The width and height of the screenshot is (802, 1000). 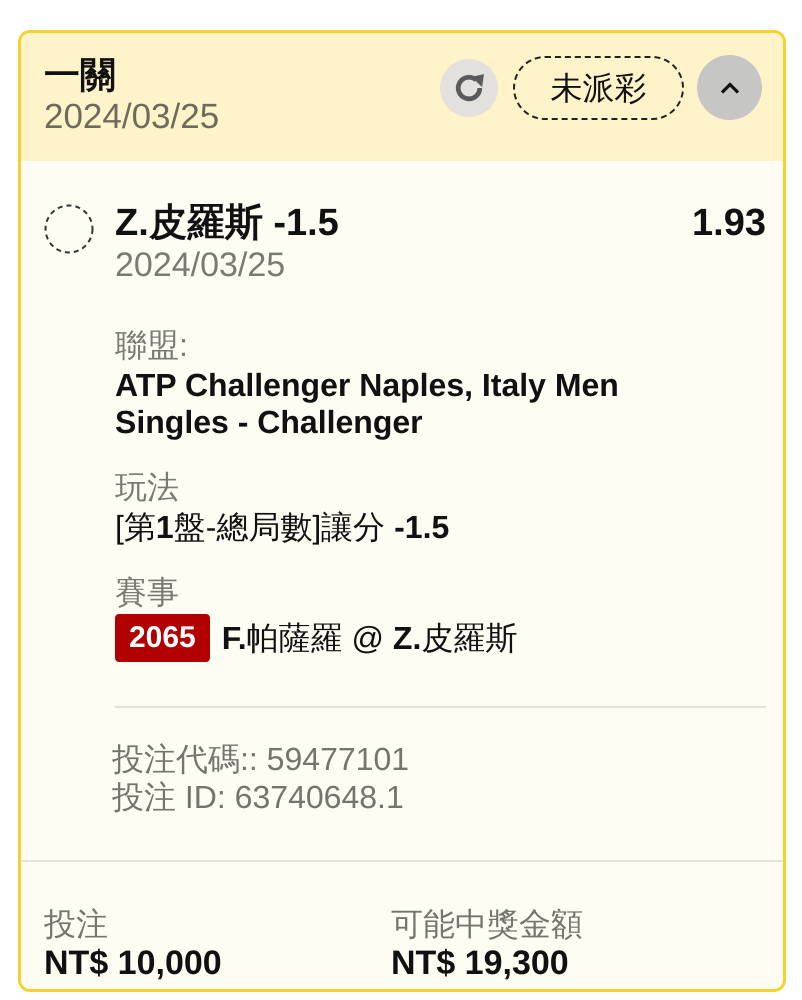 What do you see at coordinates (69, 229) in the screenshot?
I see `pending-circle-icon` at bounding box center [69, 229].